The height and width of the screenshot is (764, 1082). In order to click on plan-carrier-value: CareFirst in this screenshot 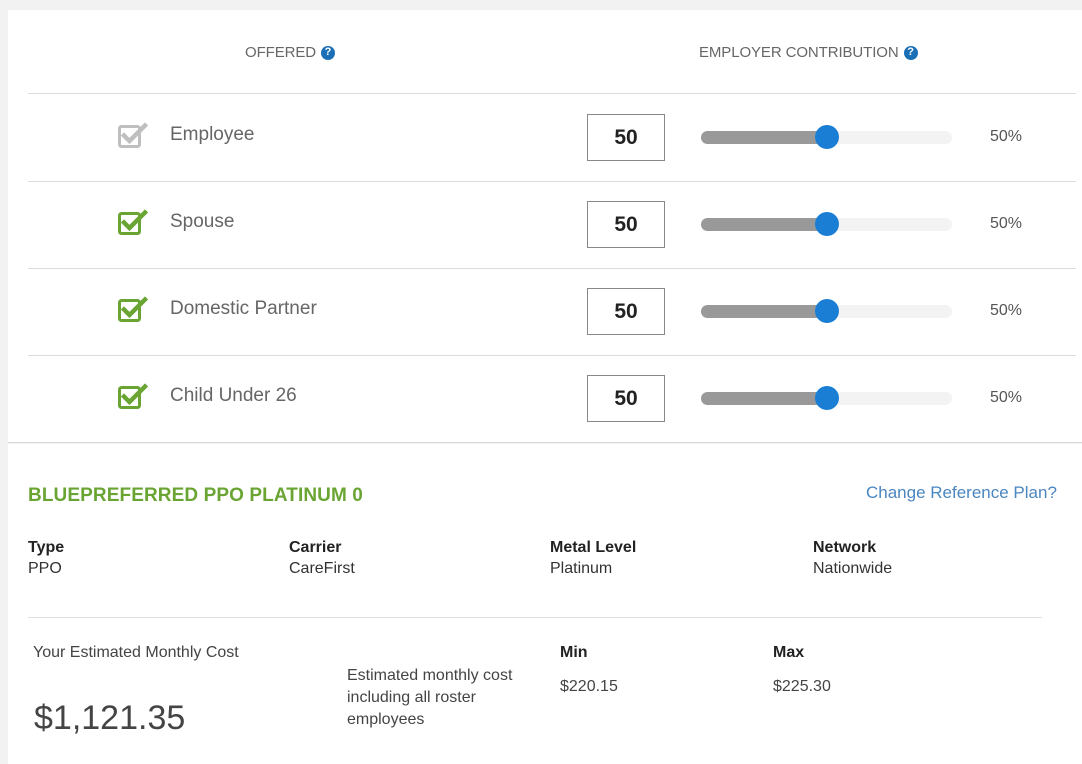, I will do `click(322, 568)`.